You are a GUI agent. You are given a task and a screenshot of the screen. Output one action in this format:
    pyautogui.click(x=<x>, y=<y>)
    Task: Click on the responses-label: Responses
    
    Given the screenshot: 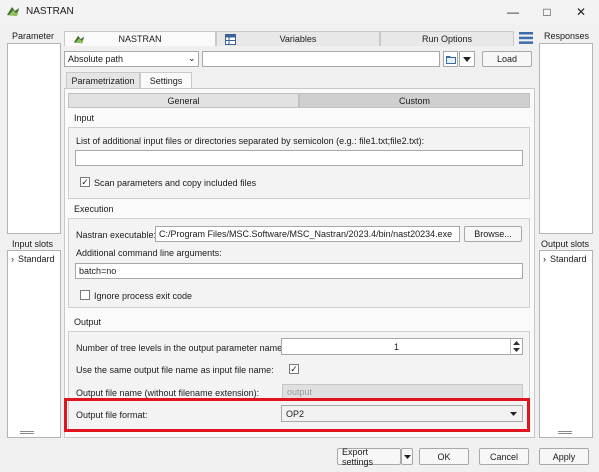 What is the action you would take?
    pyautogui.click(x=567, y=36)
    